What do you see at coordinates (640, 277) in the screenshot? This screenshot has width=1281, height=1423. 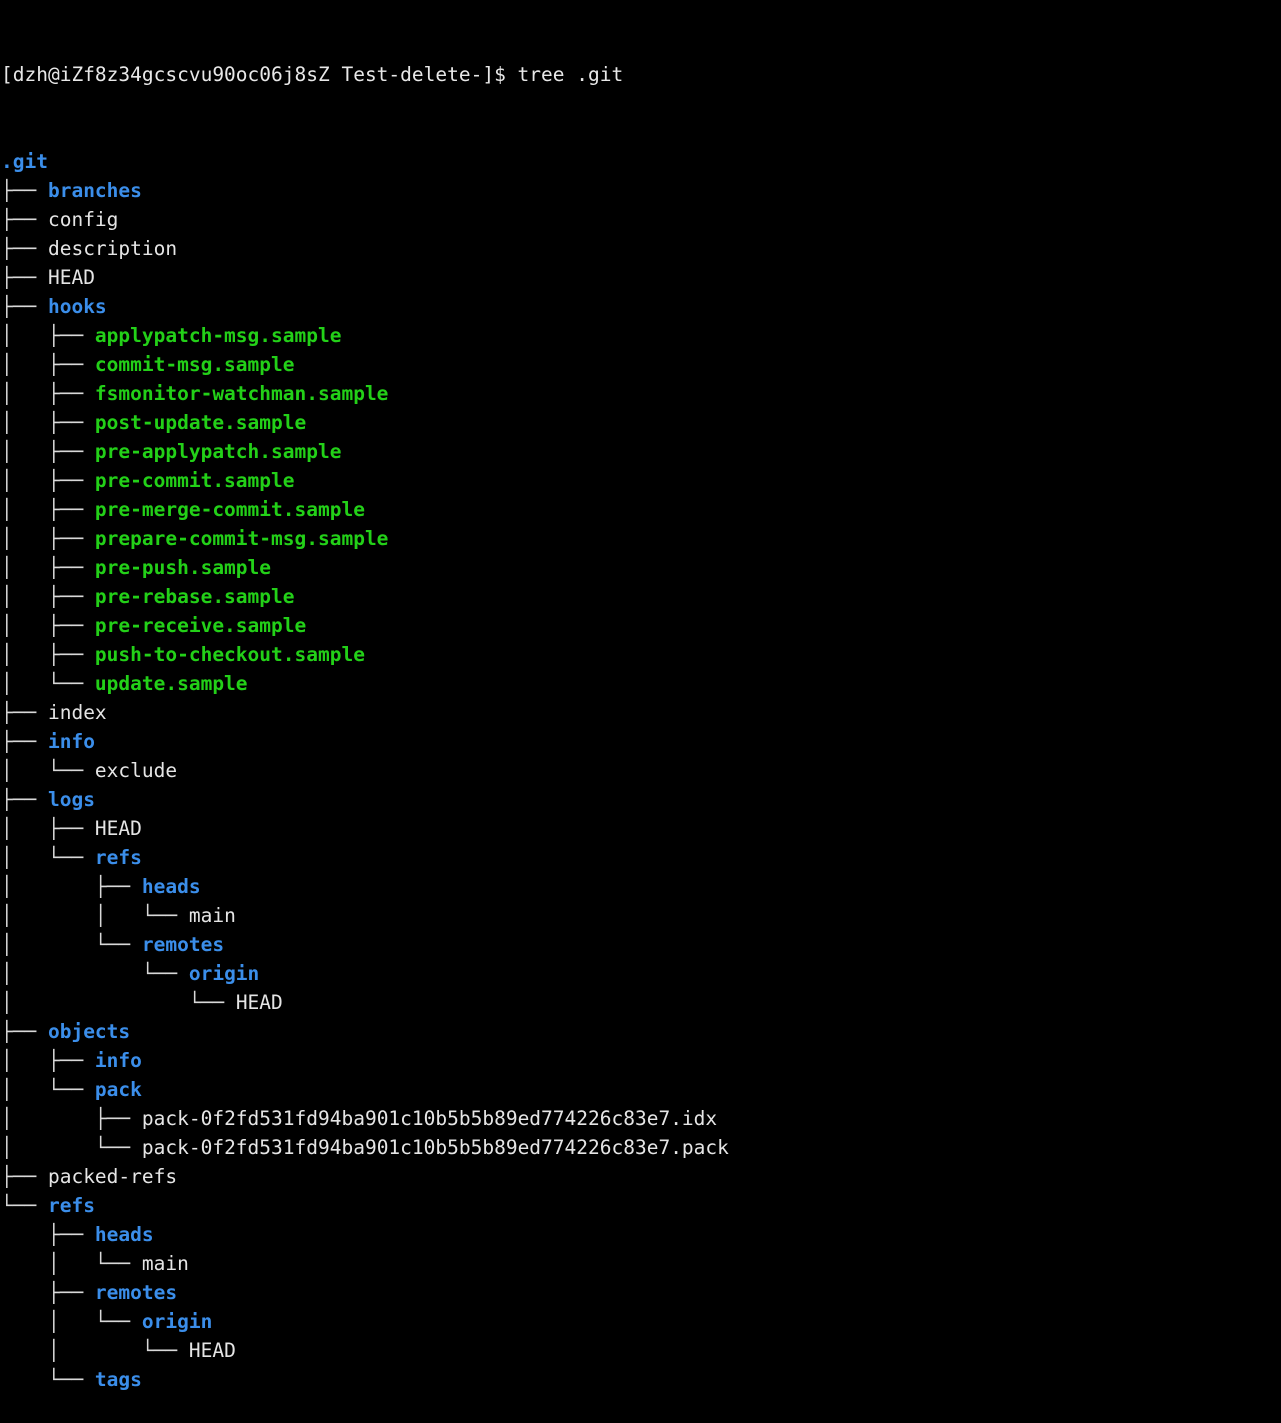 I see `tree-entry: ├── HEAD` at bounding box center [640, 277].